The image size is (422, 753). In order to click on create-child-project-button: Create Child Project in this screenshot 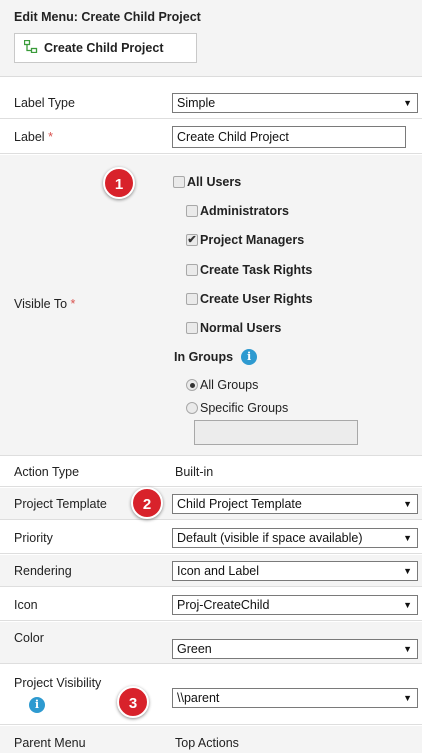, I will do `click(105, 48)`.